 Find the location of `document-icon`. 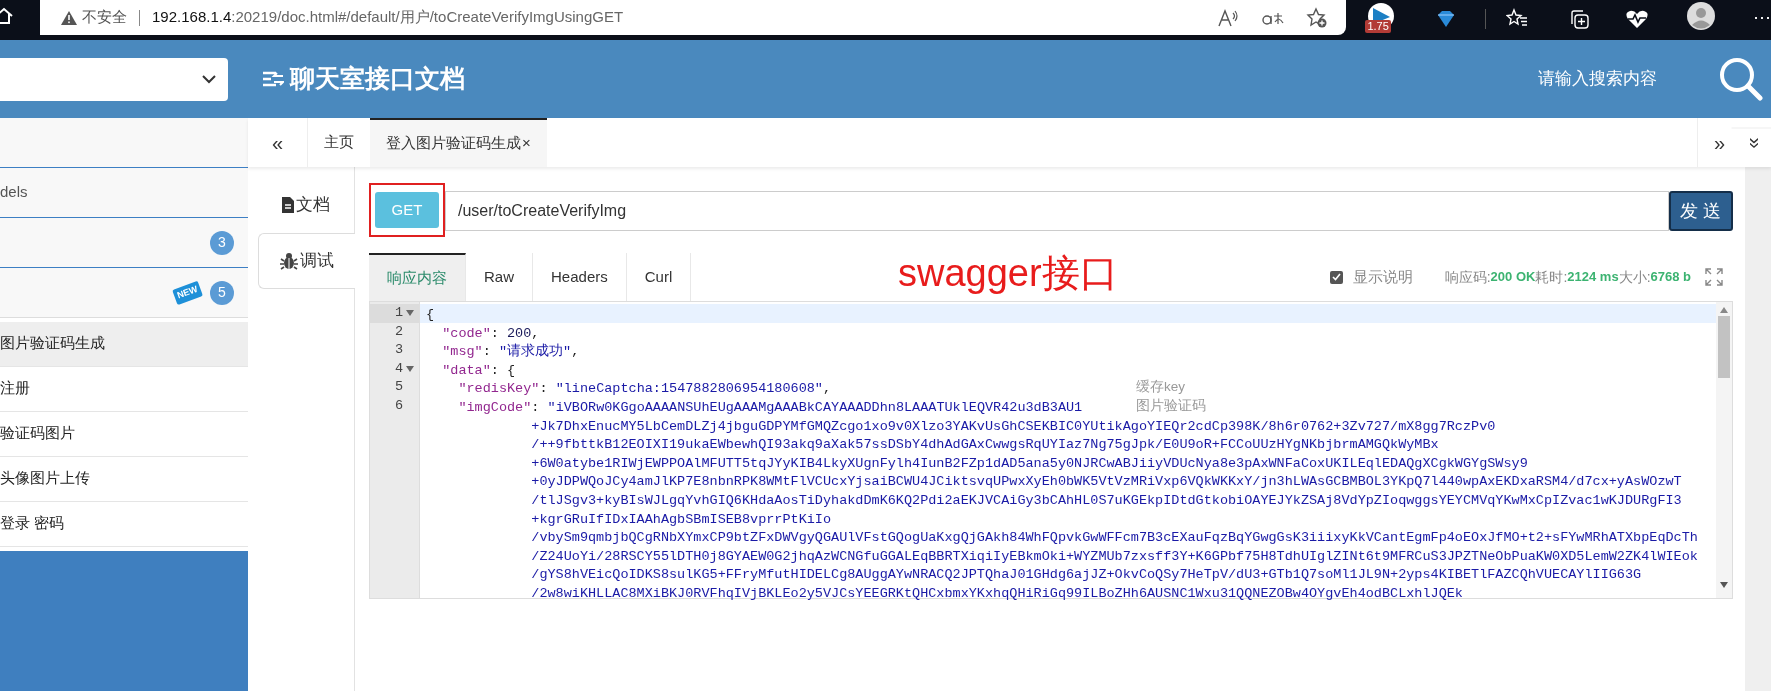

document-icon is located at coordinates (288, 205).